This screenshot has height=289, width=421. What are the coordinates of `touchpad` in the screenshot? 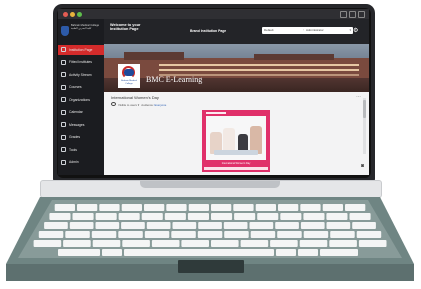 It's located at (211, 266).